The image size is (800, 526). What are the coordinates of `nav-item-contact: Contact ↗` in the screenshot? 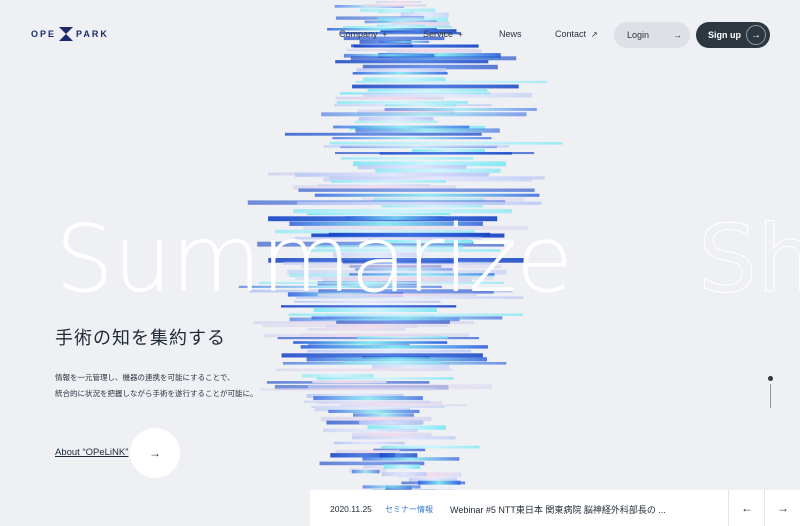 It's located at (576, 34).